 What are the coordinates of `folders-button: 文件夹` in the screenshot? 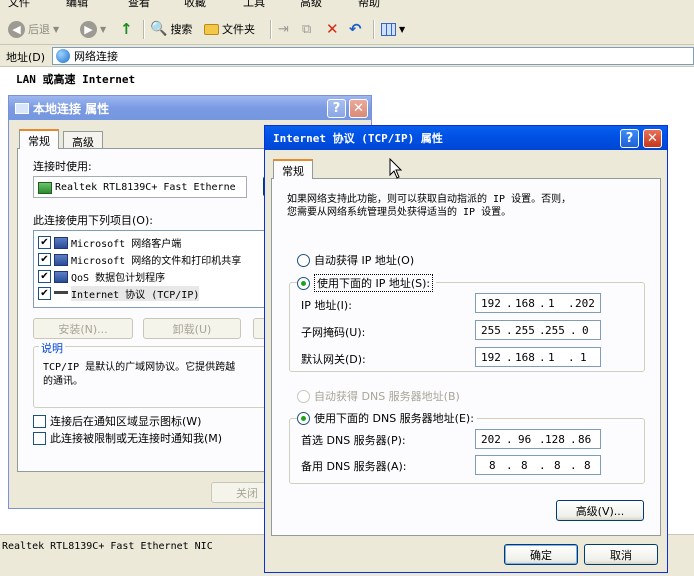 It's located at (229, 29).